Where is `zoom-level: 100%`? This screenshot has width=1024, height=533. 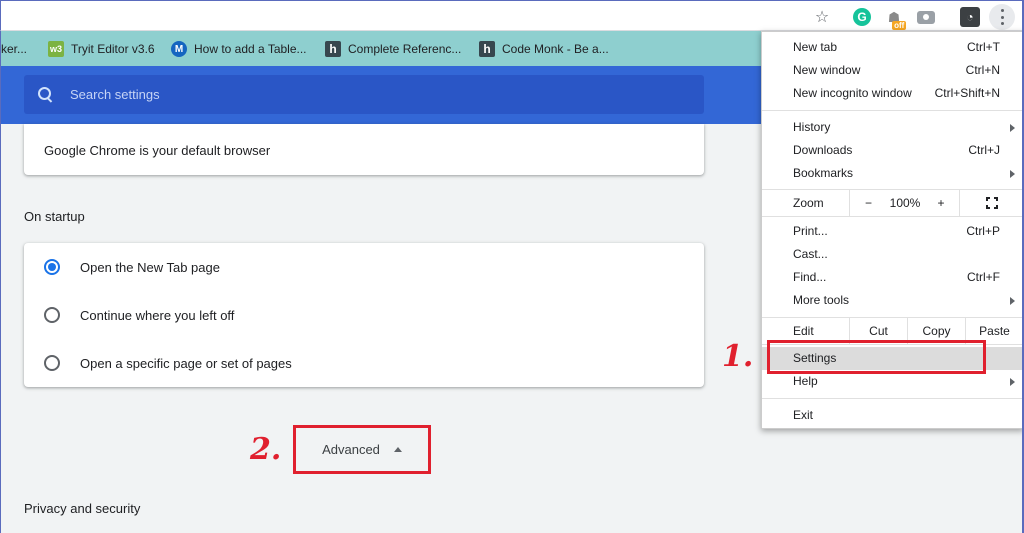 zoom-level: 100% is located at coordinates (905, 203).